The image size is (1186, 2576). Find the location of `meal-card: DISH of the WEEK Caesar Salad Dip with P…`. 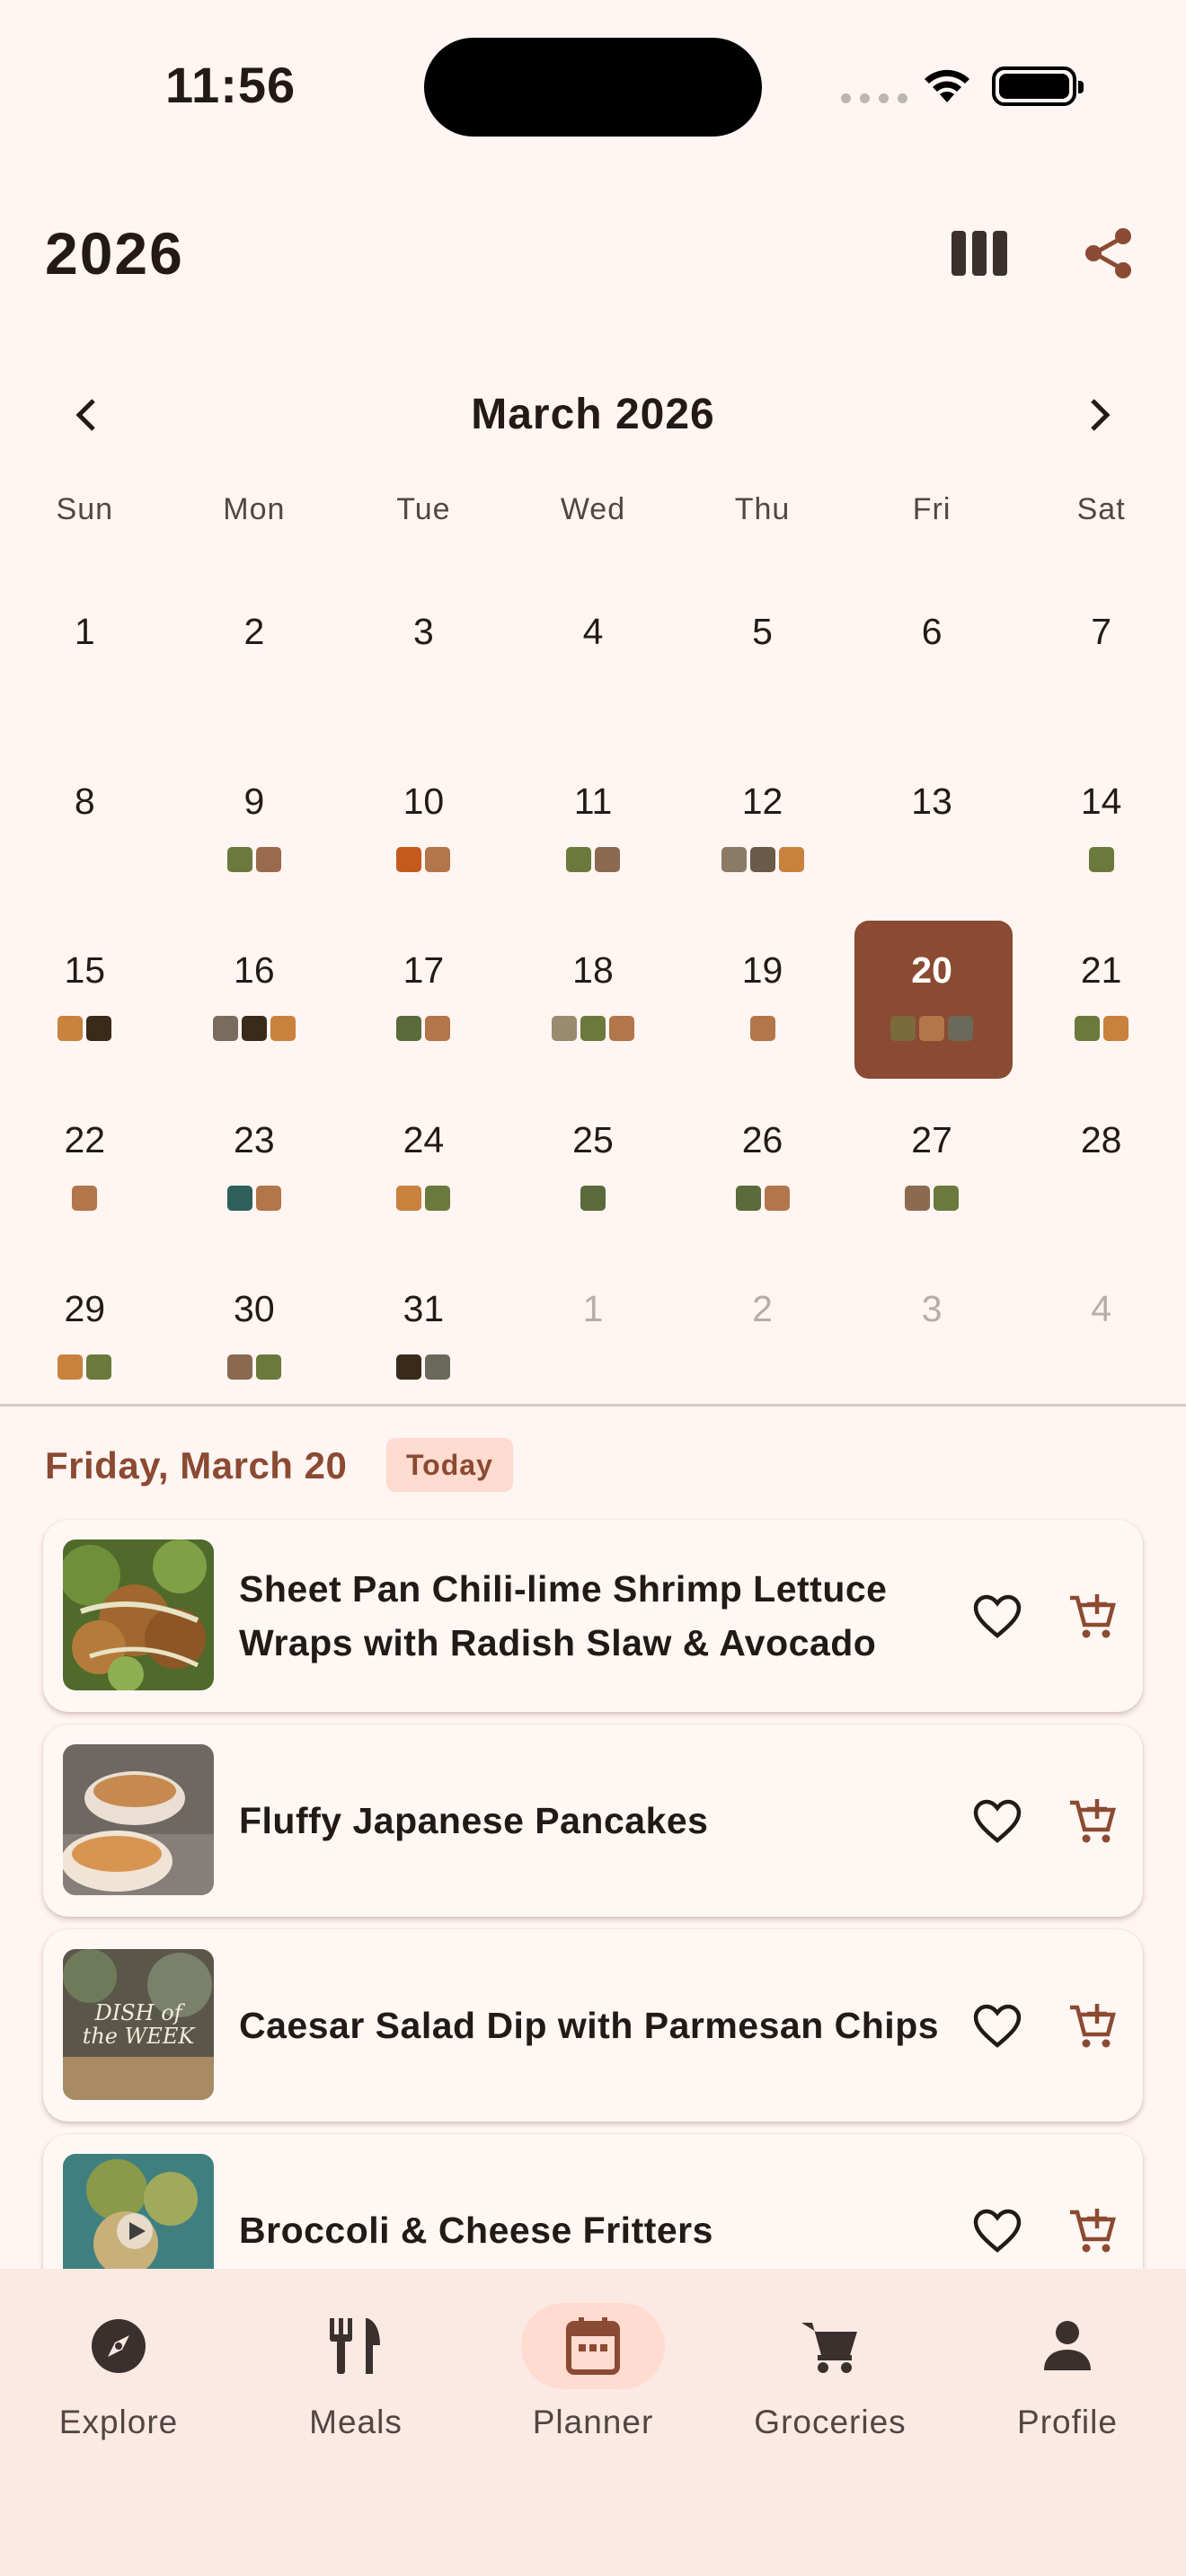

meal-card: DISH of the WEEK Caesar Salad Dip with P… is located at coordinates (593, 2025).